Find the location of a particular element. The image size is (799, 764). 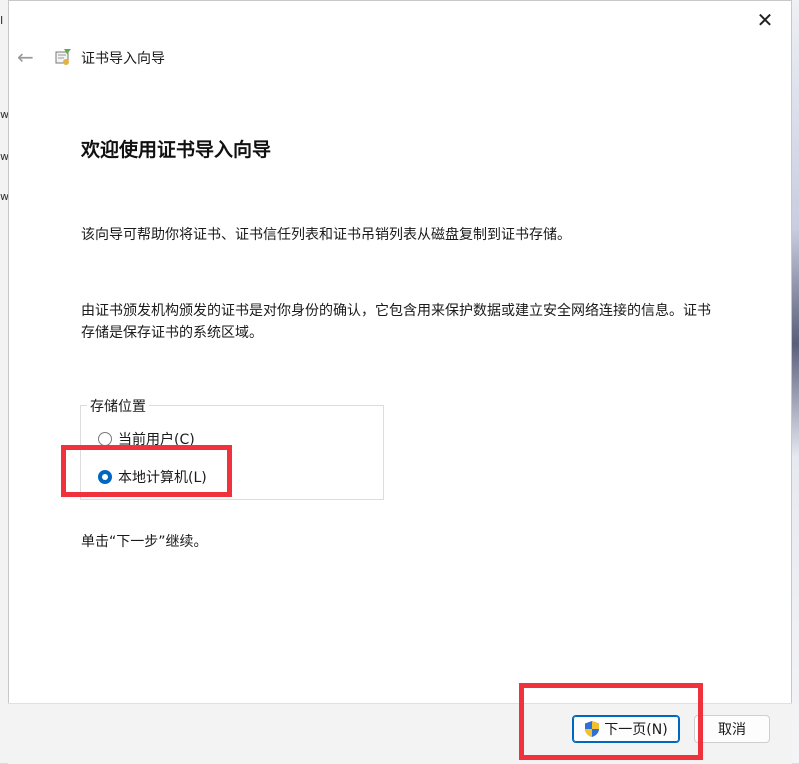

page-heading: 欢迎使用证书导入向导 is located at coordinates (176, 150).